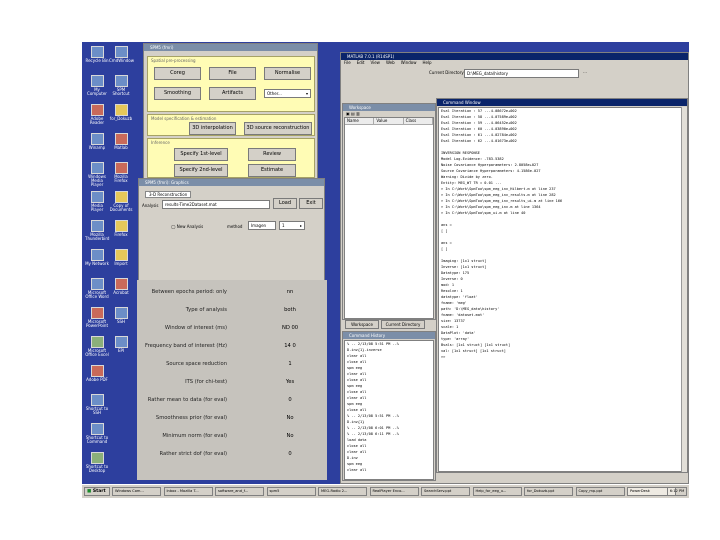  What do you see at coordinates (177, 73) in the screenshot?
I see `coreg-button: Coreg` at bounding box center [177, 73].